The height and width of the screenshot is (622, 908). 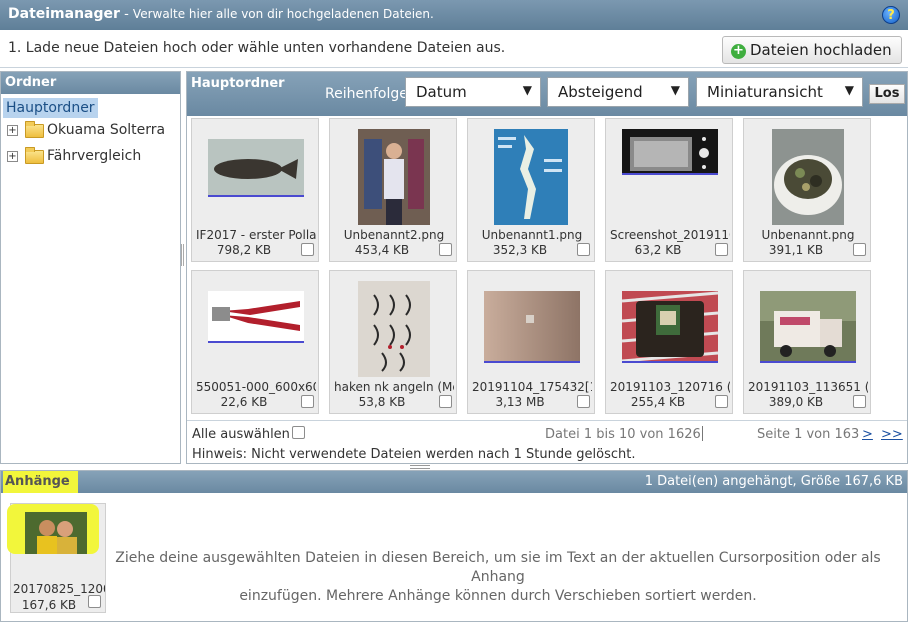 I want to click on file-tile: 20191103_120716 (M 255,4 KB, so click(x=669, y=342).